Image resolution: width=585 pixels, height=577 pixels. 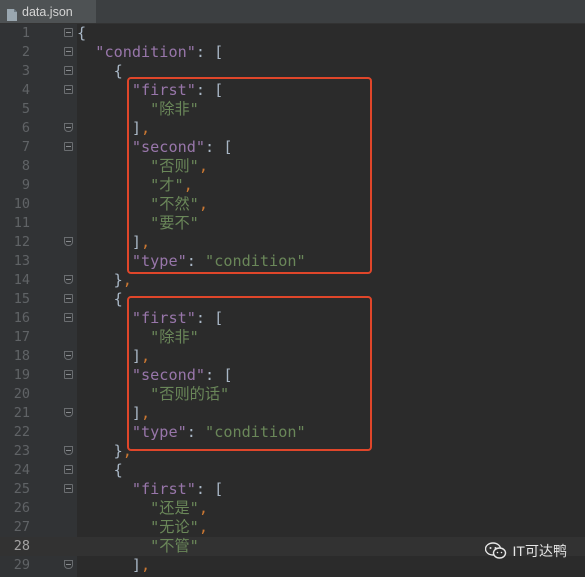 What do you see at coordinates (145, 52) in the screenshot?
I see `json-key: "condition"` at bounding box center [145, 52].